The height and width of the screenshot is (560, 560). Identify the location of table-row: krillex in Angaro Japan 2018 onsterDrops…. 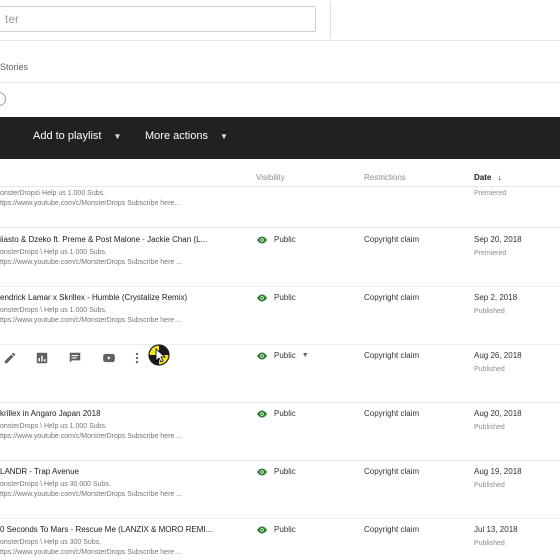
(280, 432).